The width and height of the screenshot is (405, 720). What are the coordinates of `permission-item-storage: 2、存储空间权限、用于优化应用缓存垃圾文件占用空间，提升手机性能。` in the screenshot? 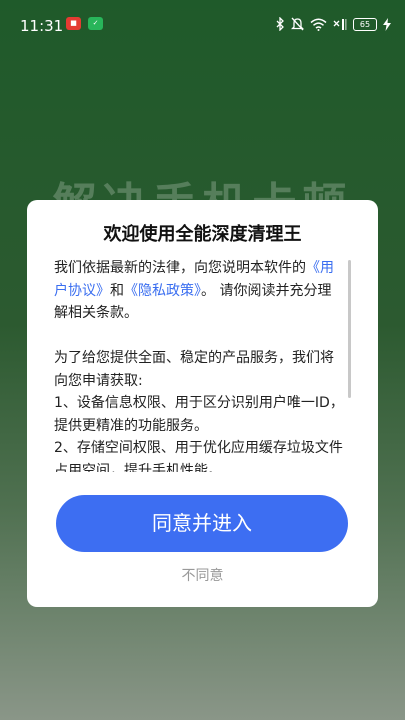 It's located at (198, 456).